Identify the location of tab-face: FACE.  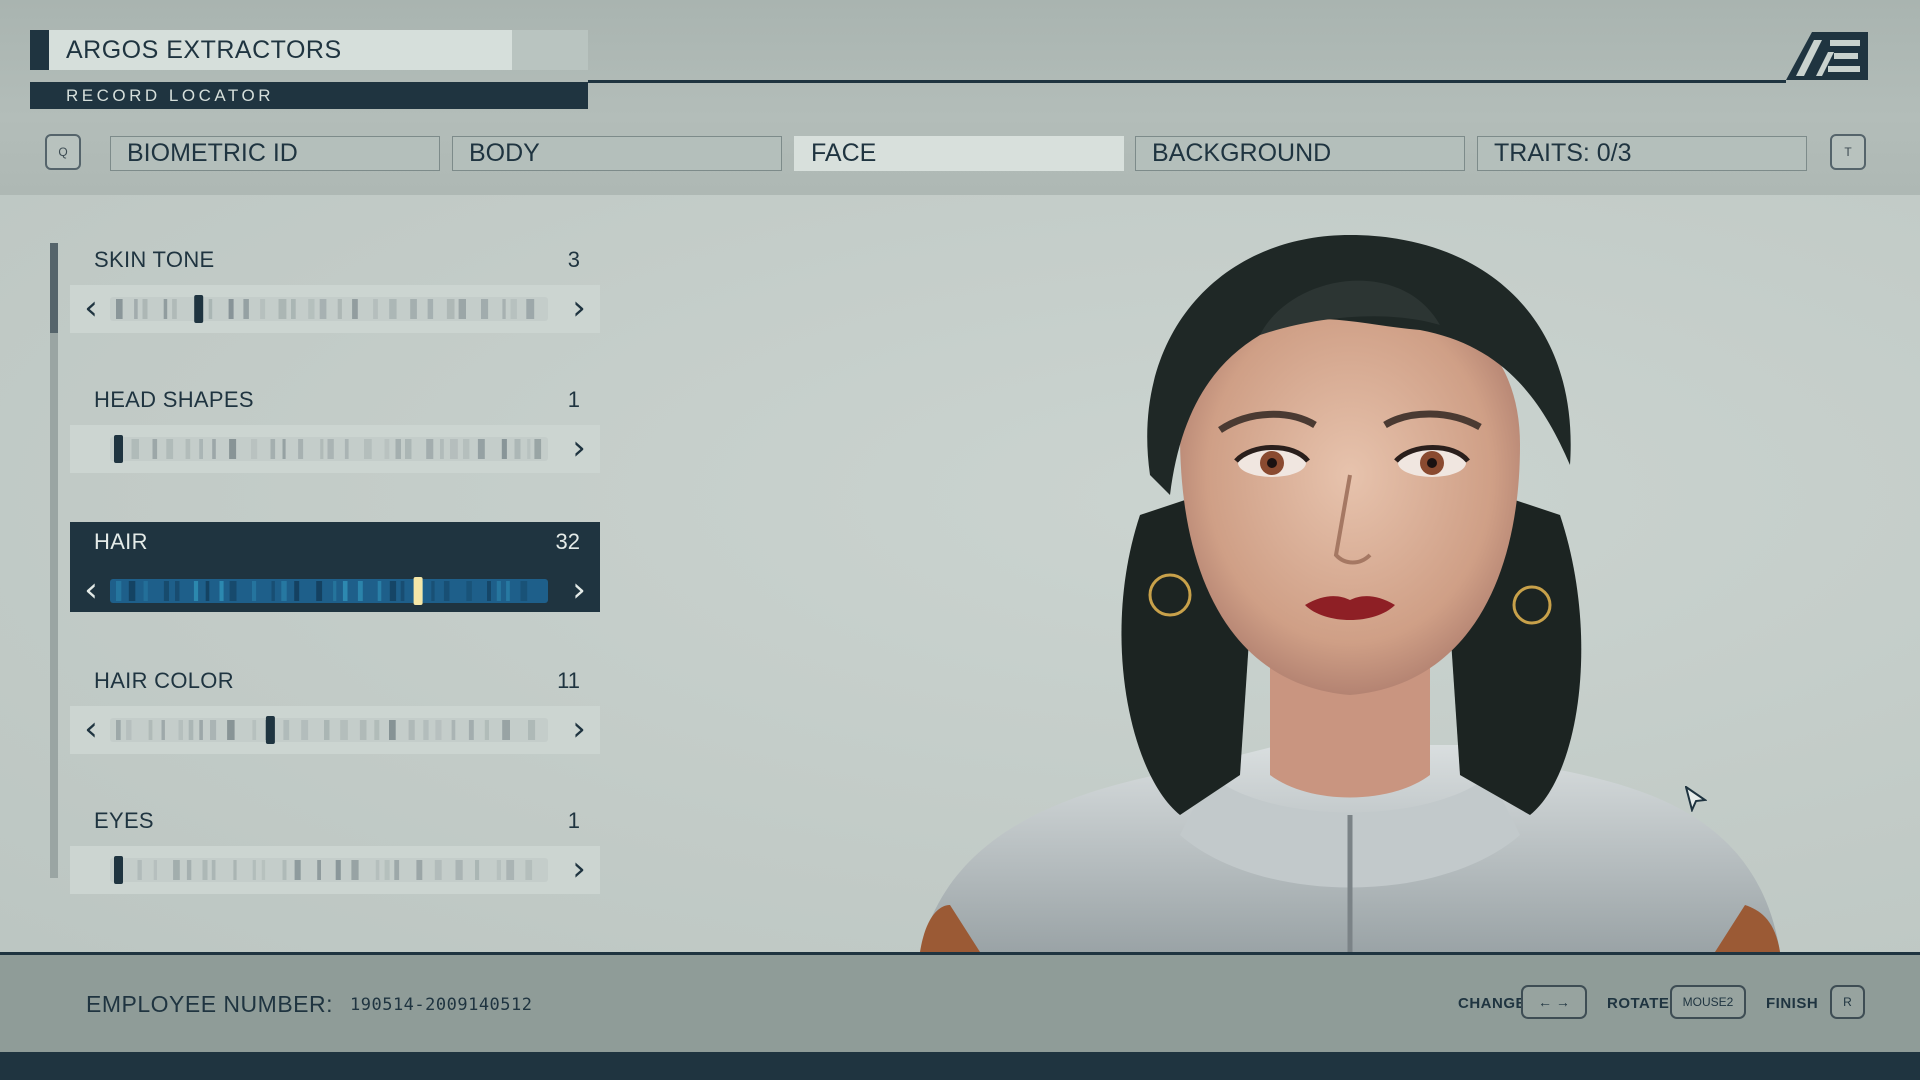
(959, 153).